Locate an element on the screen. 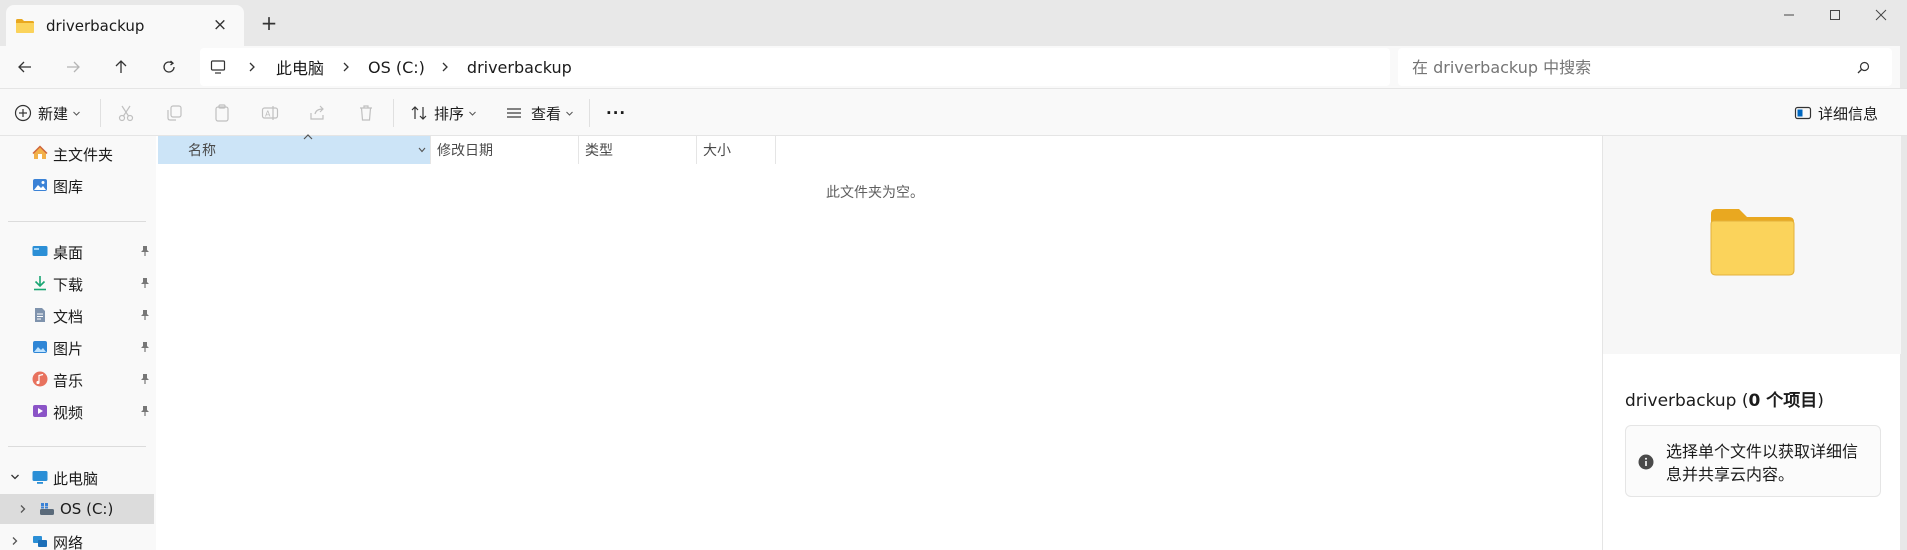 The image size is (1907, 550). sidebar-item-this-pc: 此电脑 is located at coordinates (77, 477).